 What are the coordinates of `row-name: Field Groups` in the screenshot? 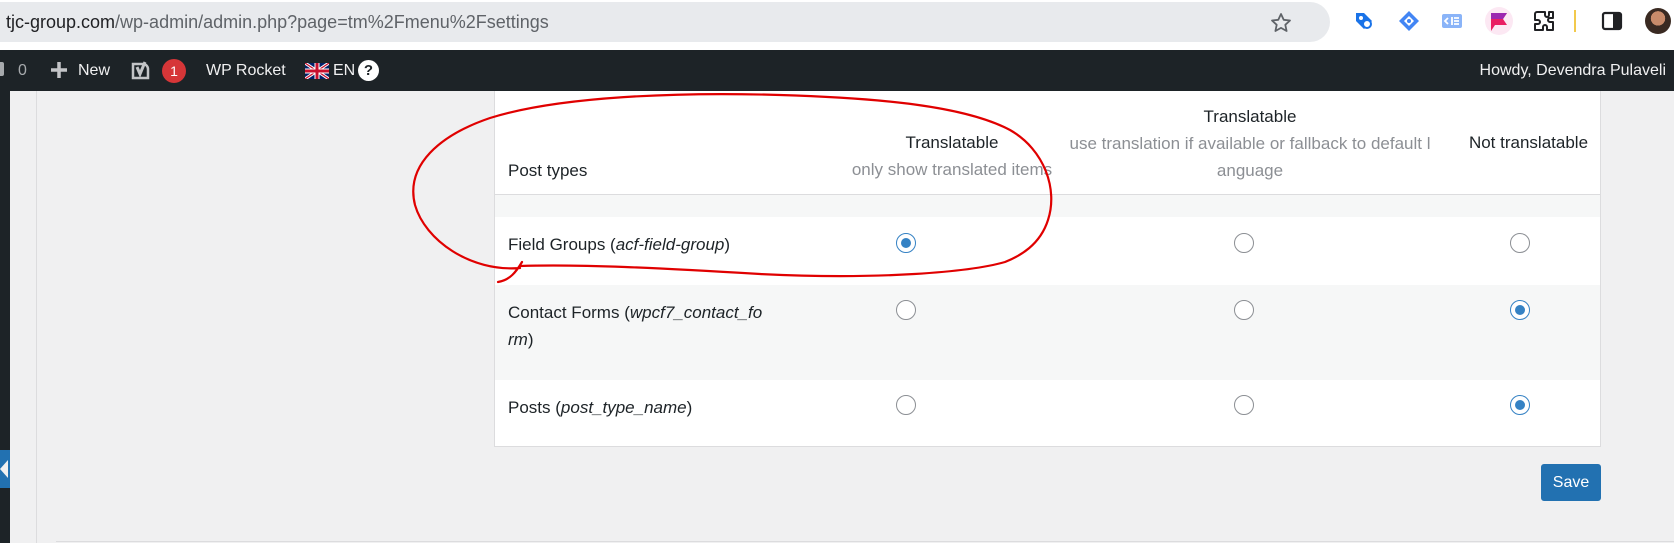 It's located at (557, 244).